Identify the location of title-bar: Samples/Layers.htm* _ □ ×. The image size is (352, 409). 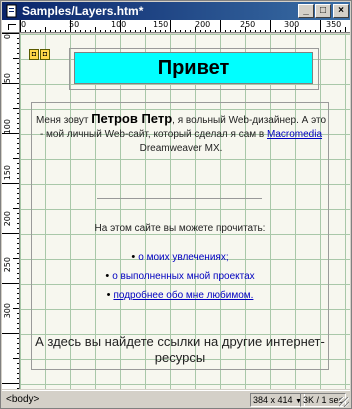
(176, 11).